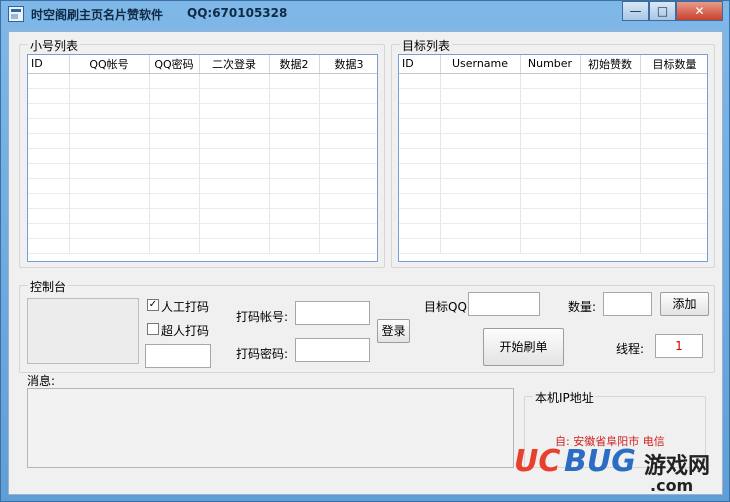  I want to click on watermark-logo: UC BUG 游戏网 .com, so click(616, 470).